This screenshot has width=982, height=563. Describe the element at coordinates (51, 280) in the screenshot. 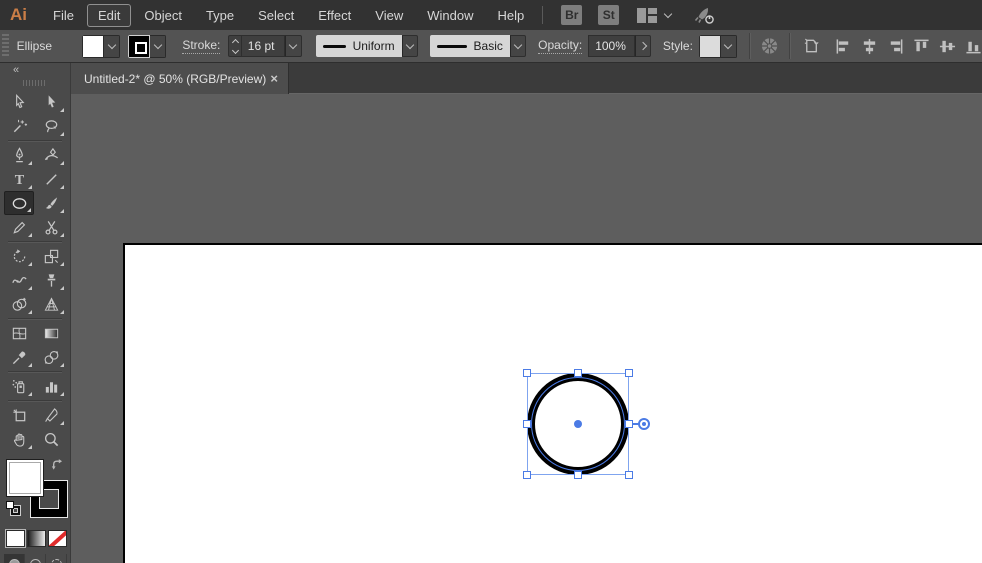

I see `tool-puppet-warp` at that location.